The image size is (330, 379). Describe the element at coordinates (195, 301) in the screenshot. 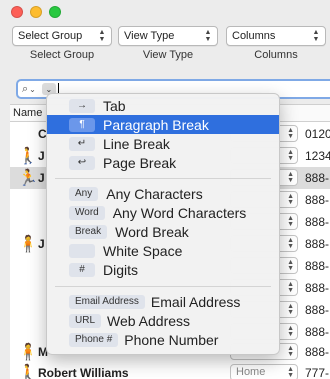

I see `menu-item-label: Email Address` at that location.